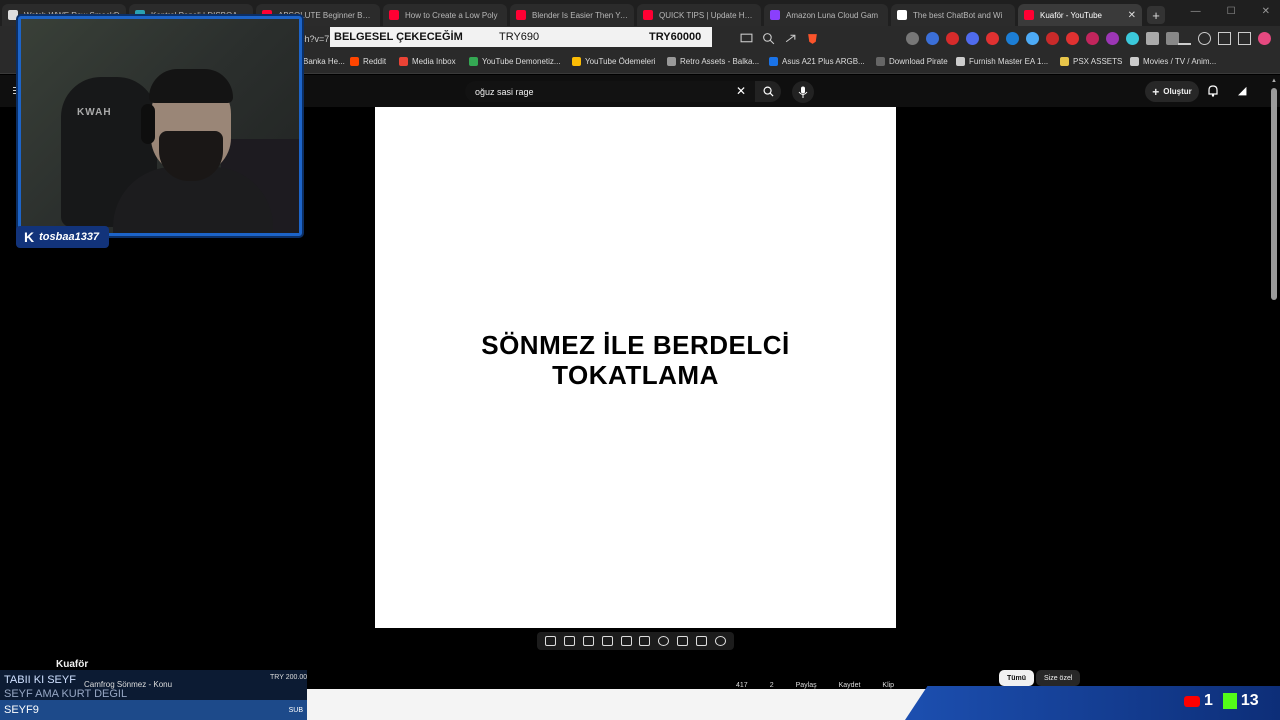 Image resolution: width=1280 pixels, height=720 pixels. What do you see at coordinates (1244, 38) in the screenshot?
I see `sidepanel-icon` at bounding box center [1244, 38].